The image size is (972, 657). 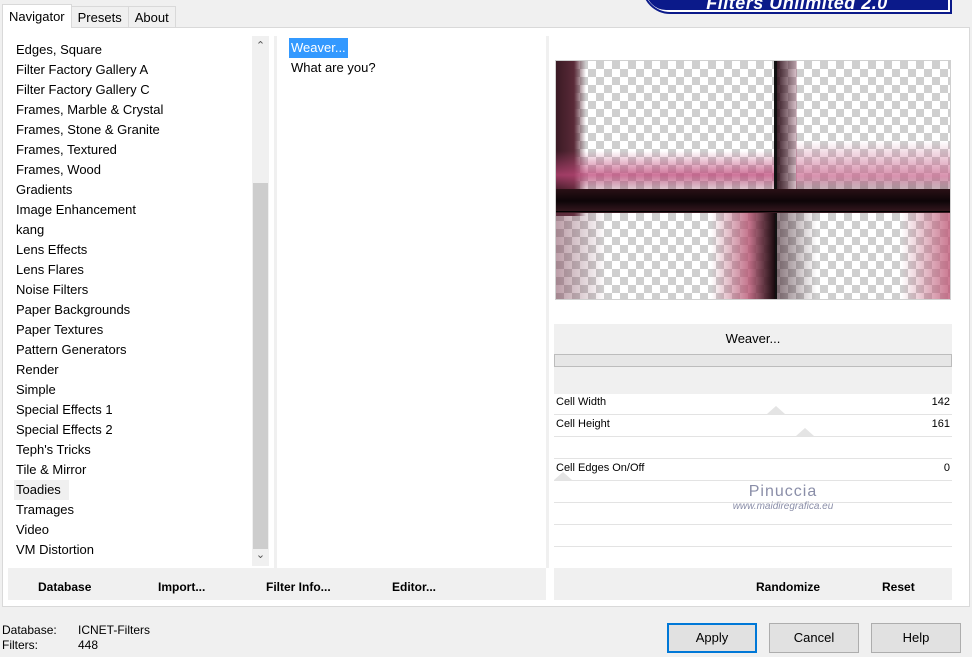 What do you see at coordinates (132, 290) in the screenshot?
I see `category-item: Noise Filters` at bounding box center [132, 290].